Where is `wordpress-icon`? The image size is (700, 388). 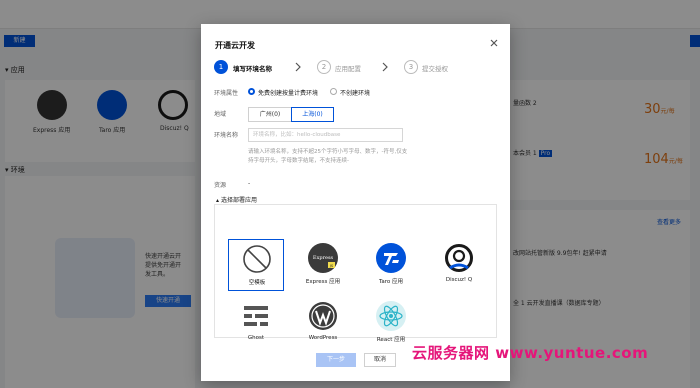 wordpress-icon is located at coordinates (323, 316).